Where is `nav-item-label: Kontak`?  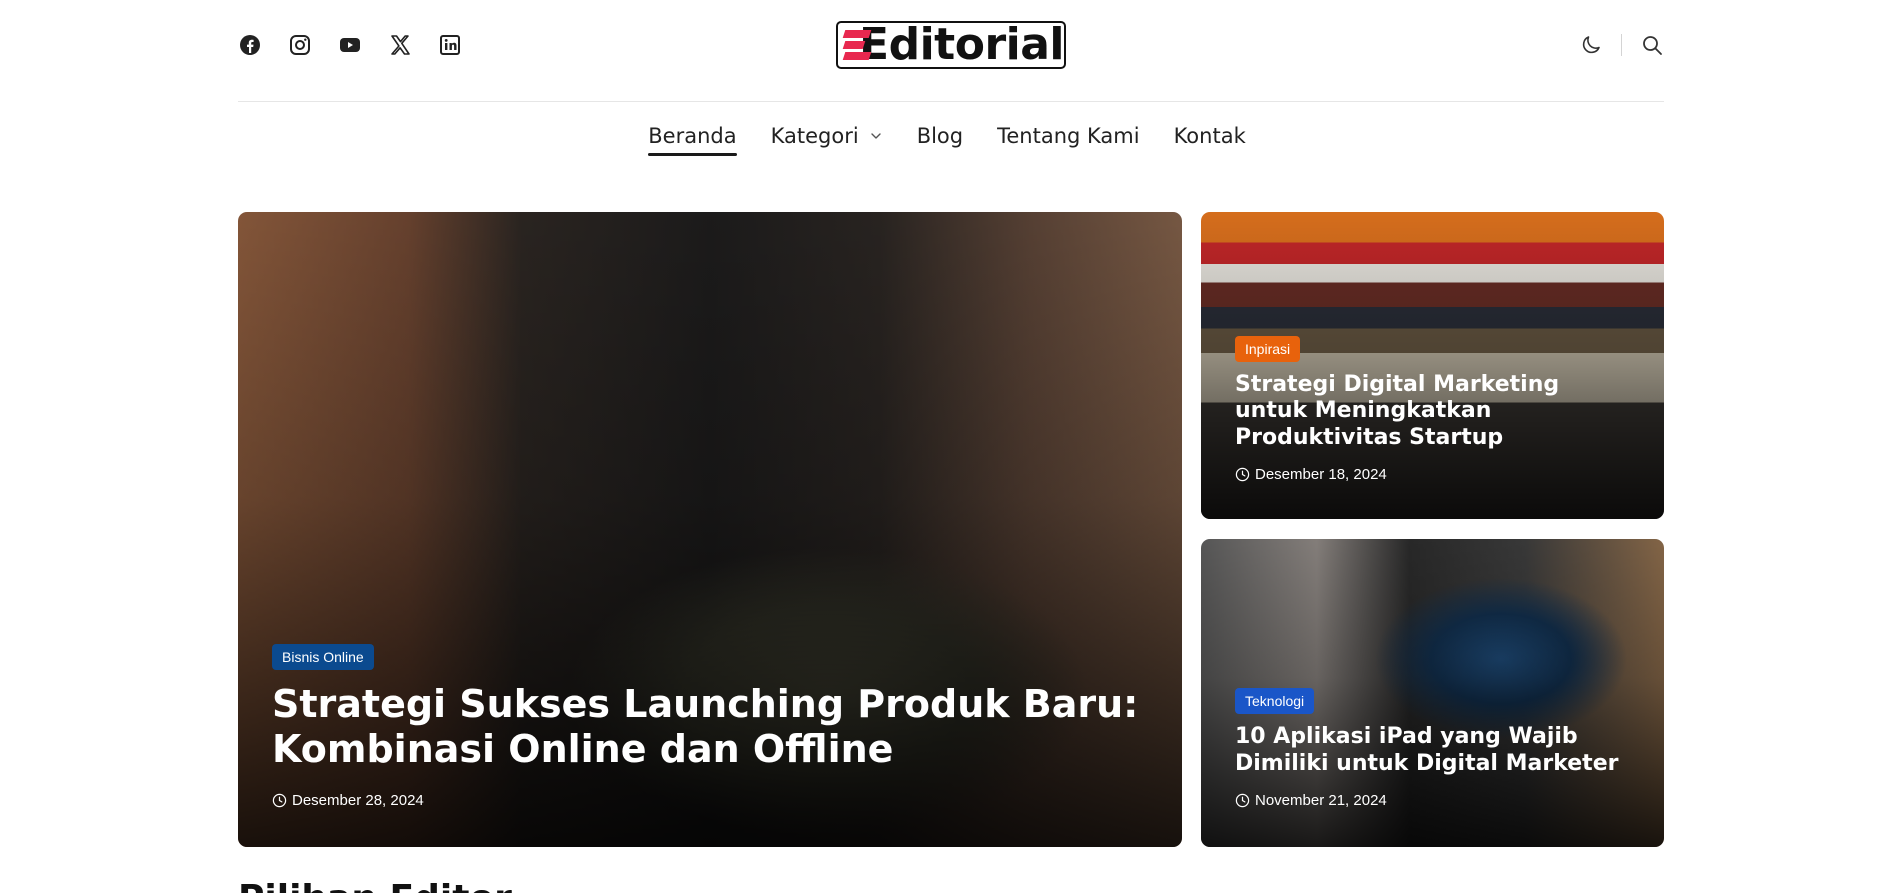 nav-item-label: Kontak is located at coordinates (1209, 136).